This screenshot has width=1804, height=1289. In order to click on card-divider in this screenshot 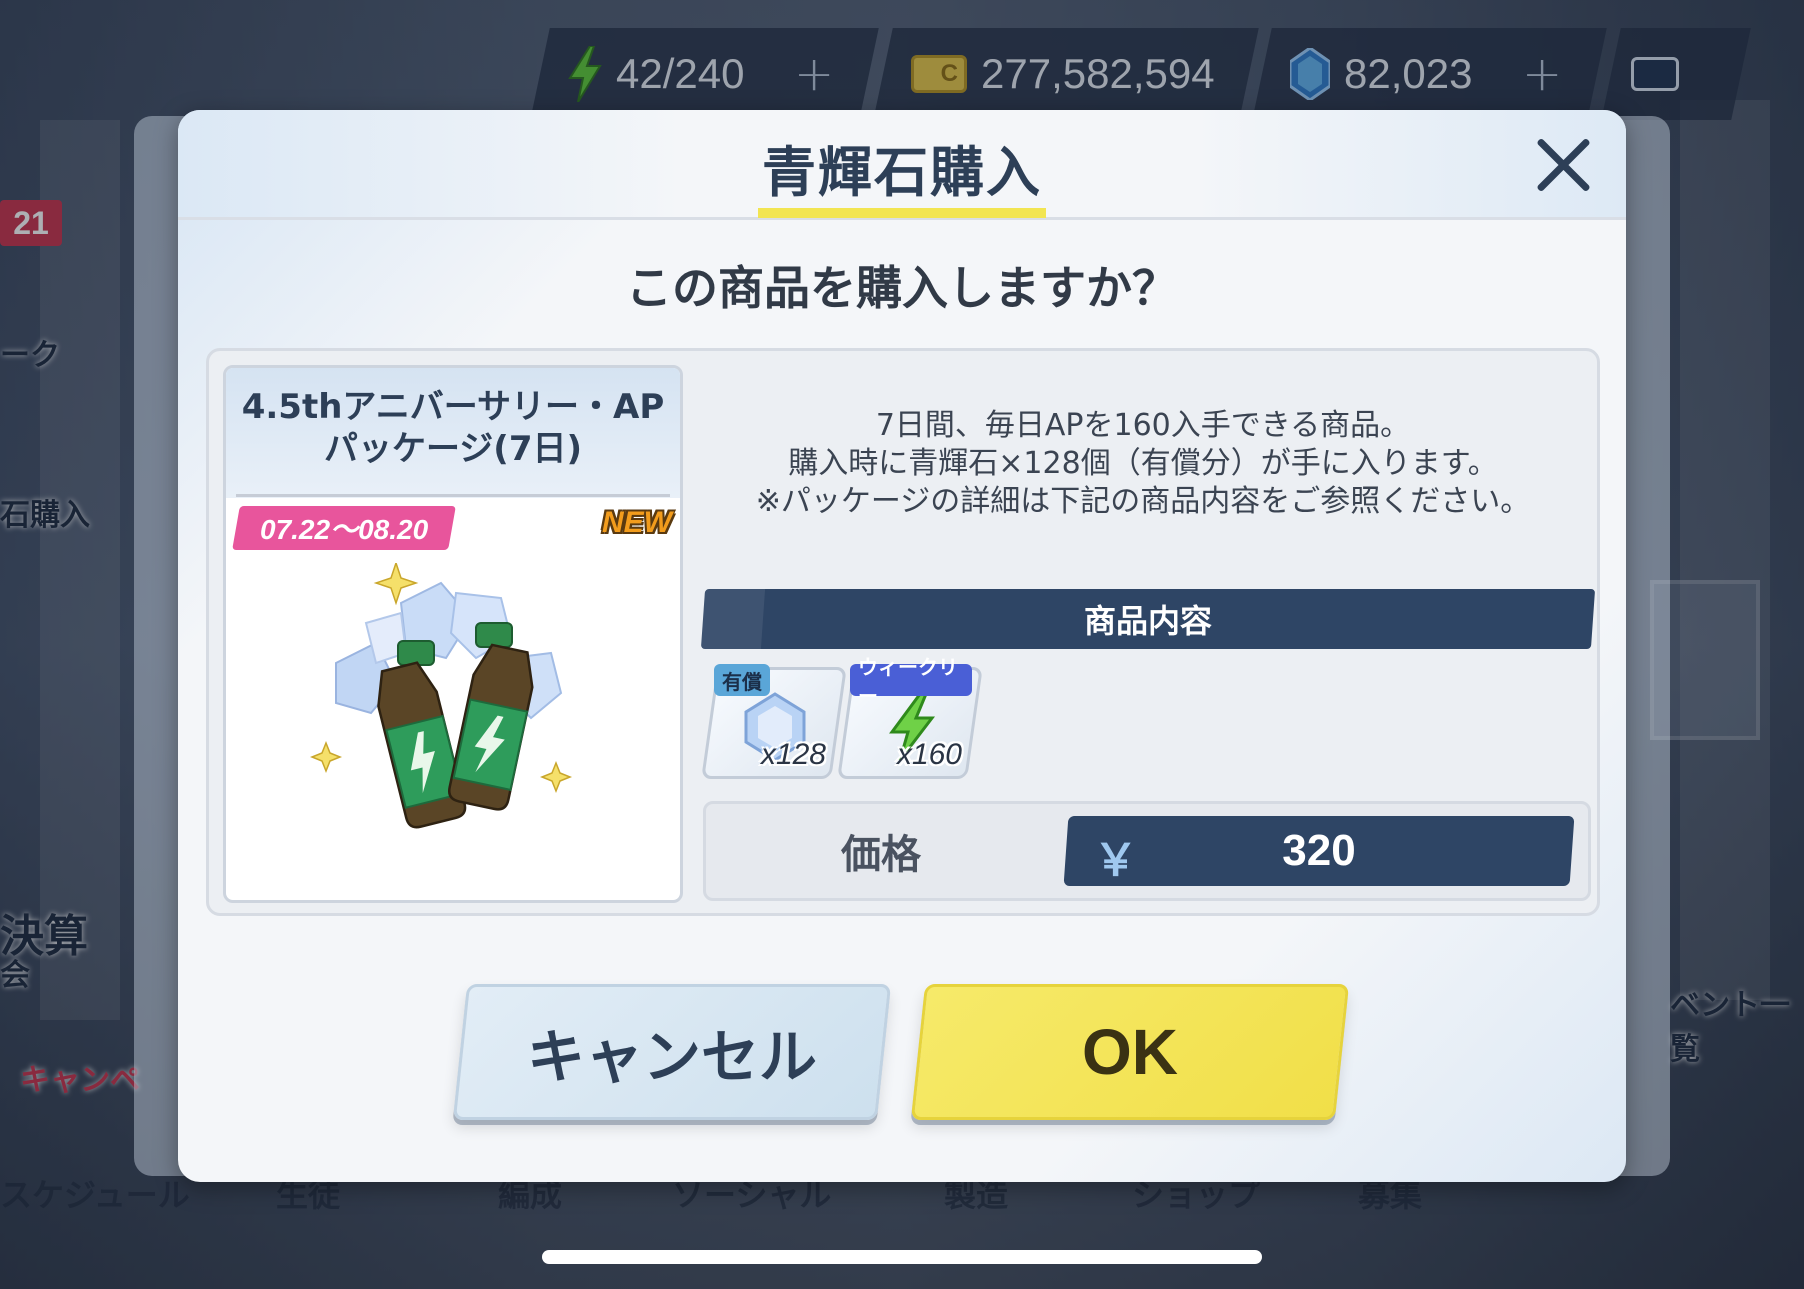, I will do `click(453, 495)`.